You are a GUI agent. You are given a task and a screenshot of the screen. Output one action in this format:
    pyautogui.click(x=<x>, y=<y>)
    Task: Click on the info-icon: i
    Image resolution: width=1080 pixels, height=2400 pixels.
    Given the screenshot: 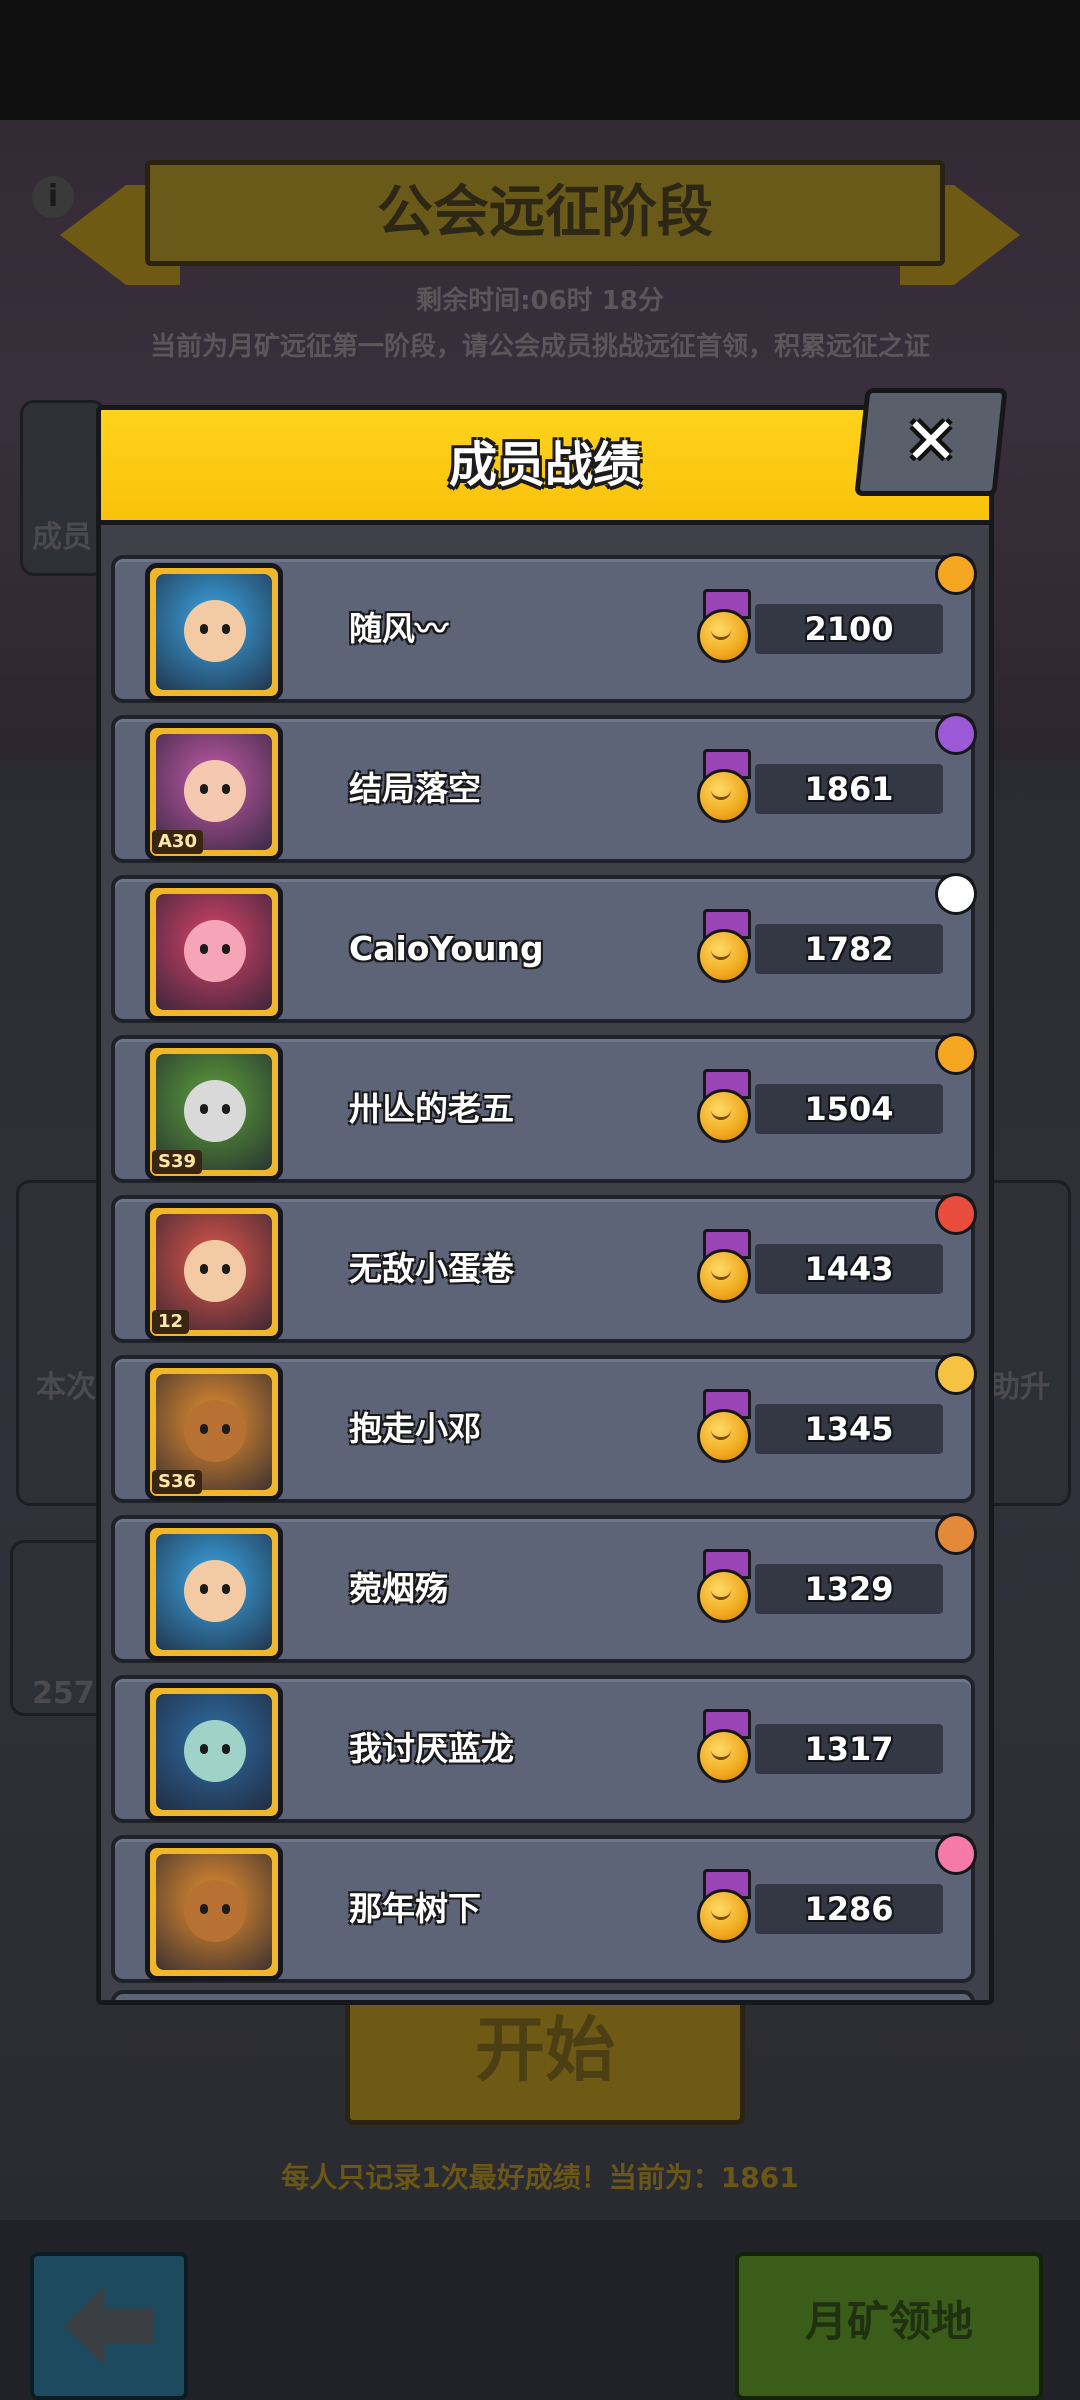 What is the action you would take?
    pyautogui.click(x=53, y=197)
    